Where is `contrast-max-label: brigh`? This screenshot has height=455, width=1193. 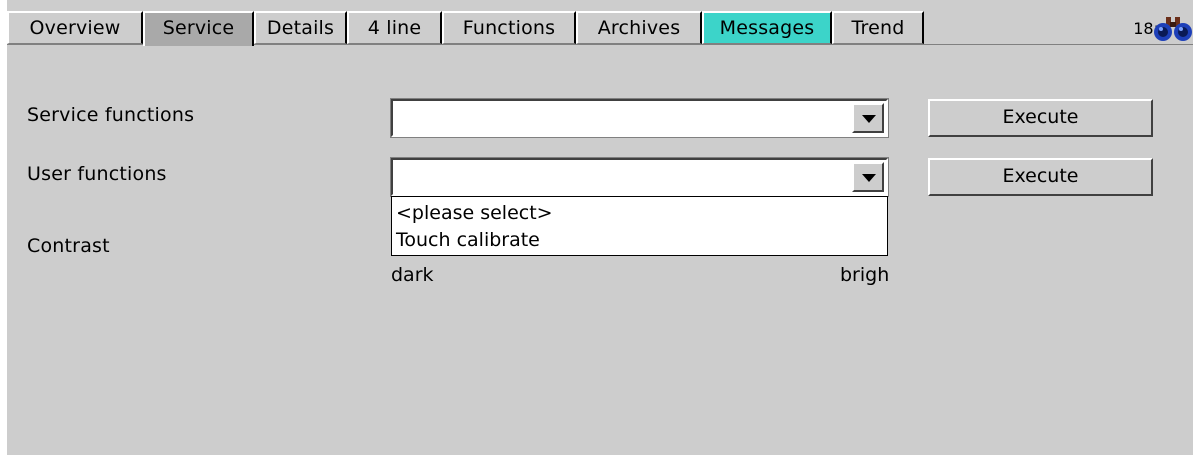
contrast-max-label: brigh is located at coordinates (865, 275).